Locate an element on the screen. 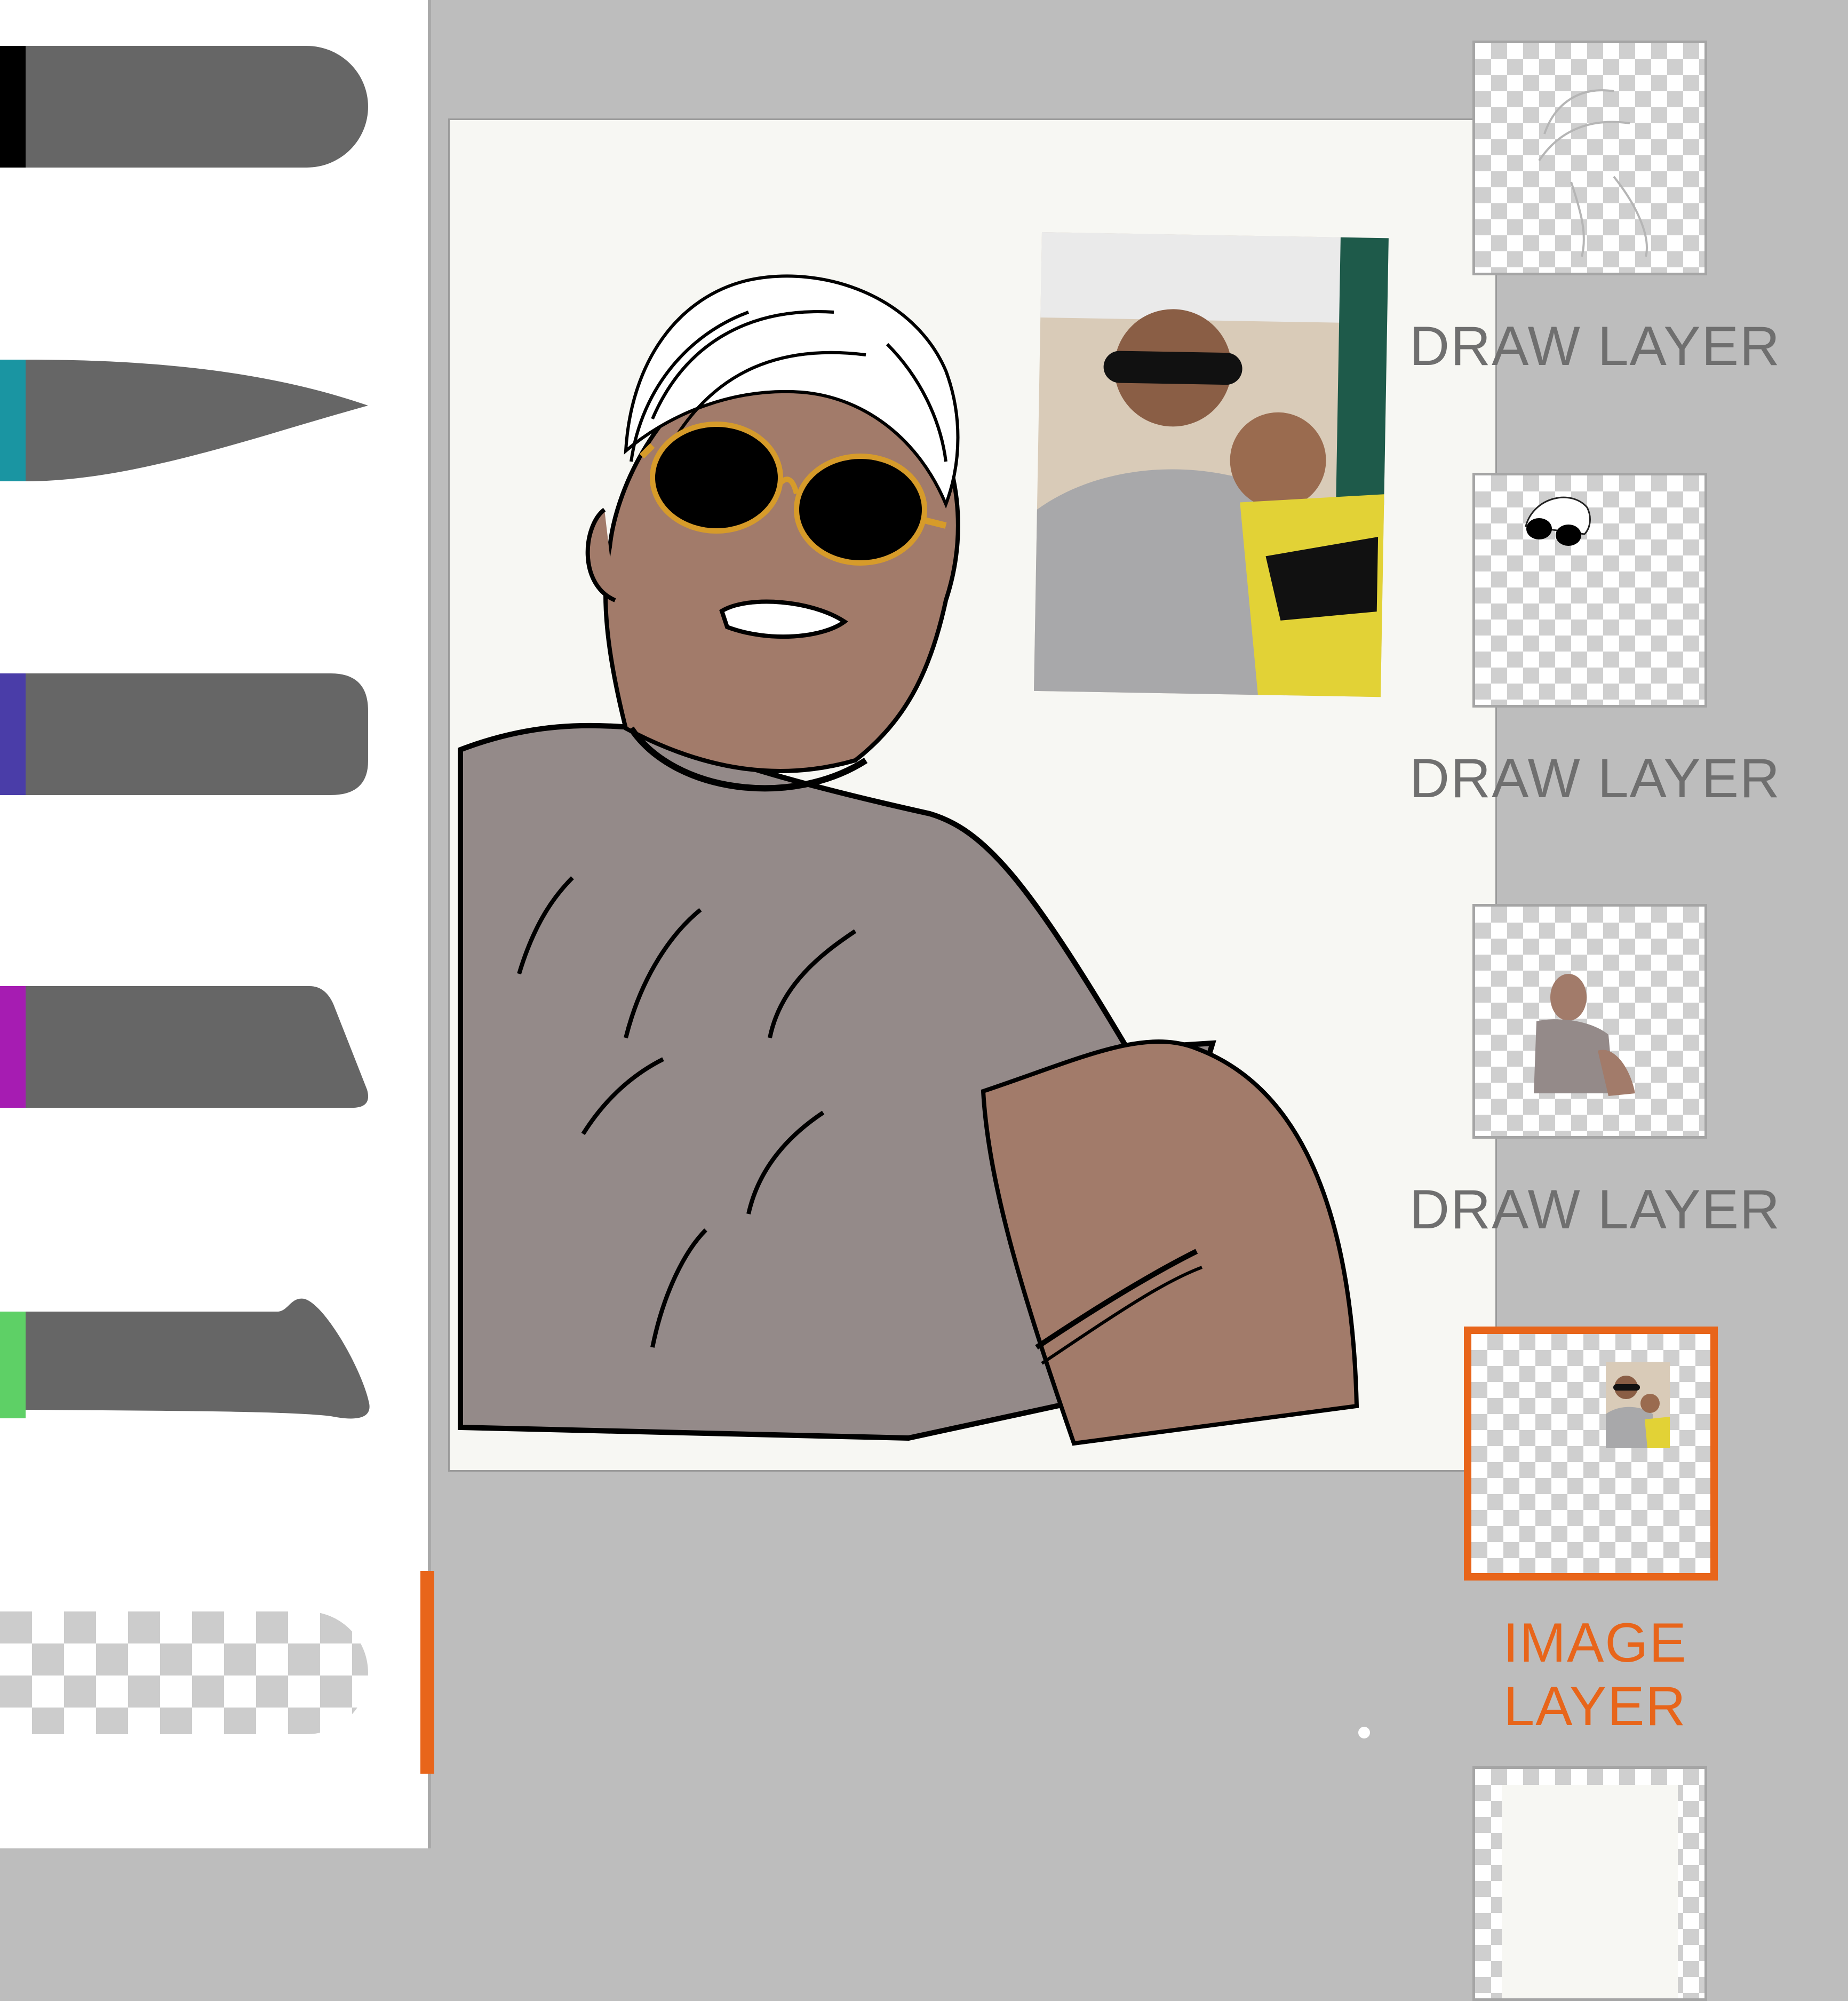 This screenshot has height=2001, width=1848. brush-round is located at coordinates (186, 107).